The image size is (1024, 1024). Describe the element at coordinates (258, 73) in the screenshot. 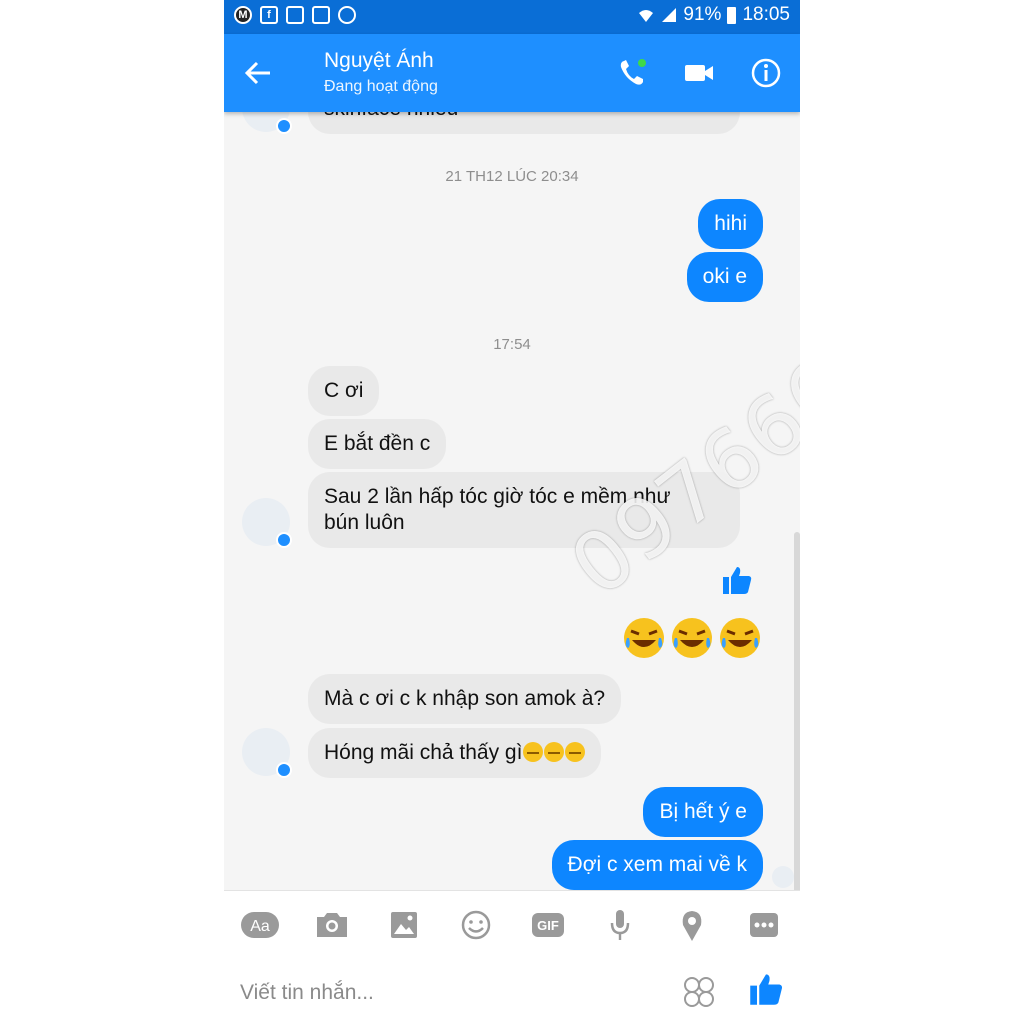

I see `back-arrow-icon` at that location.